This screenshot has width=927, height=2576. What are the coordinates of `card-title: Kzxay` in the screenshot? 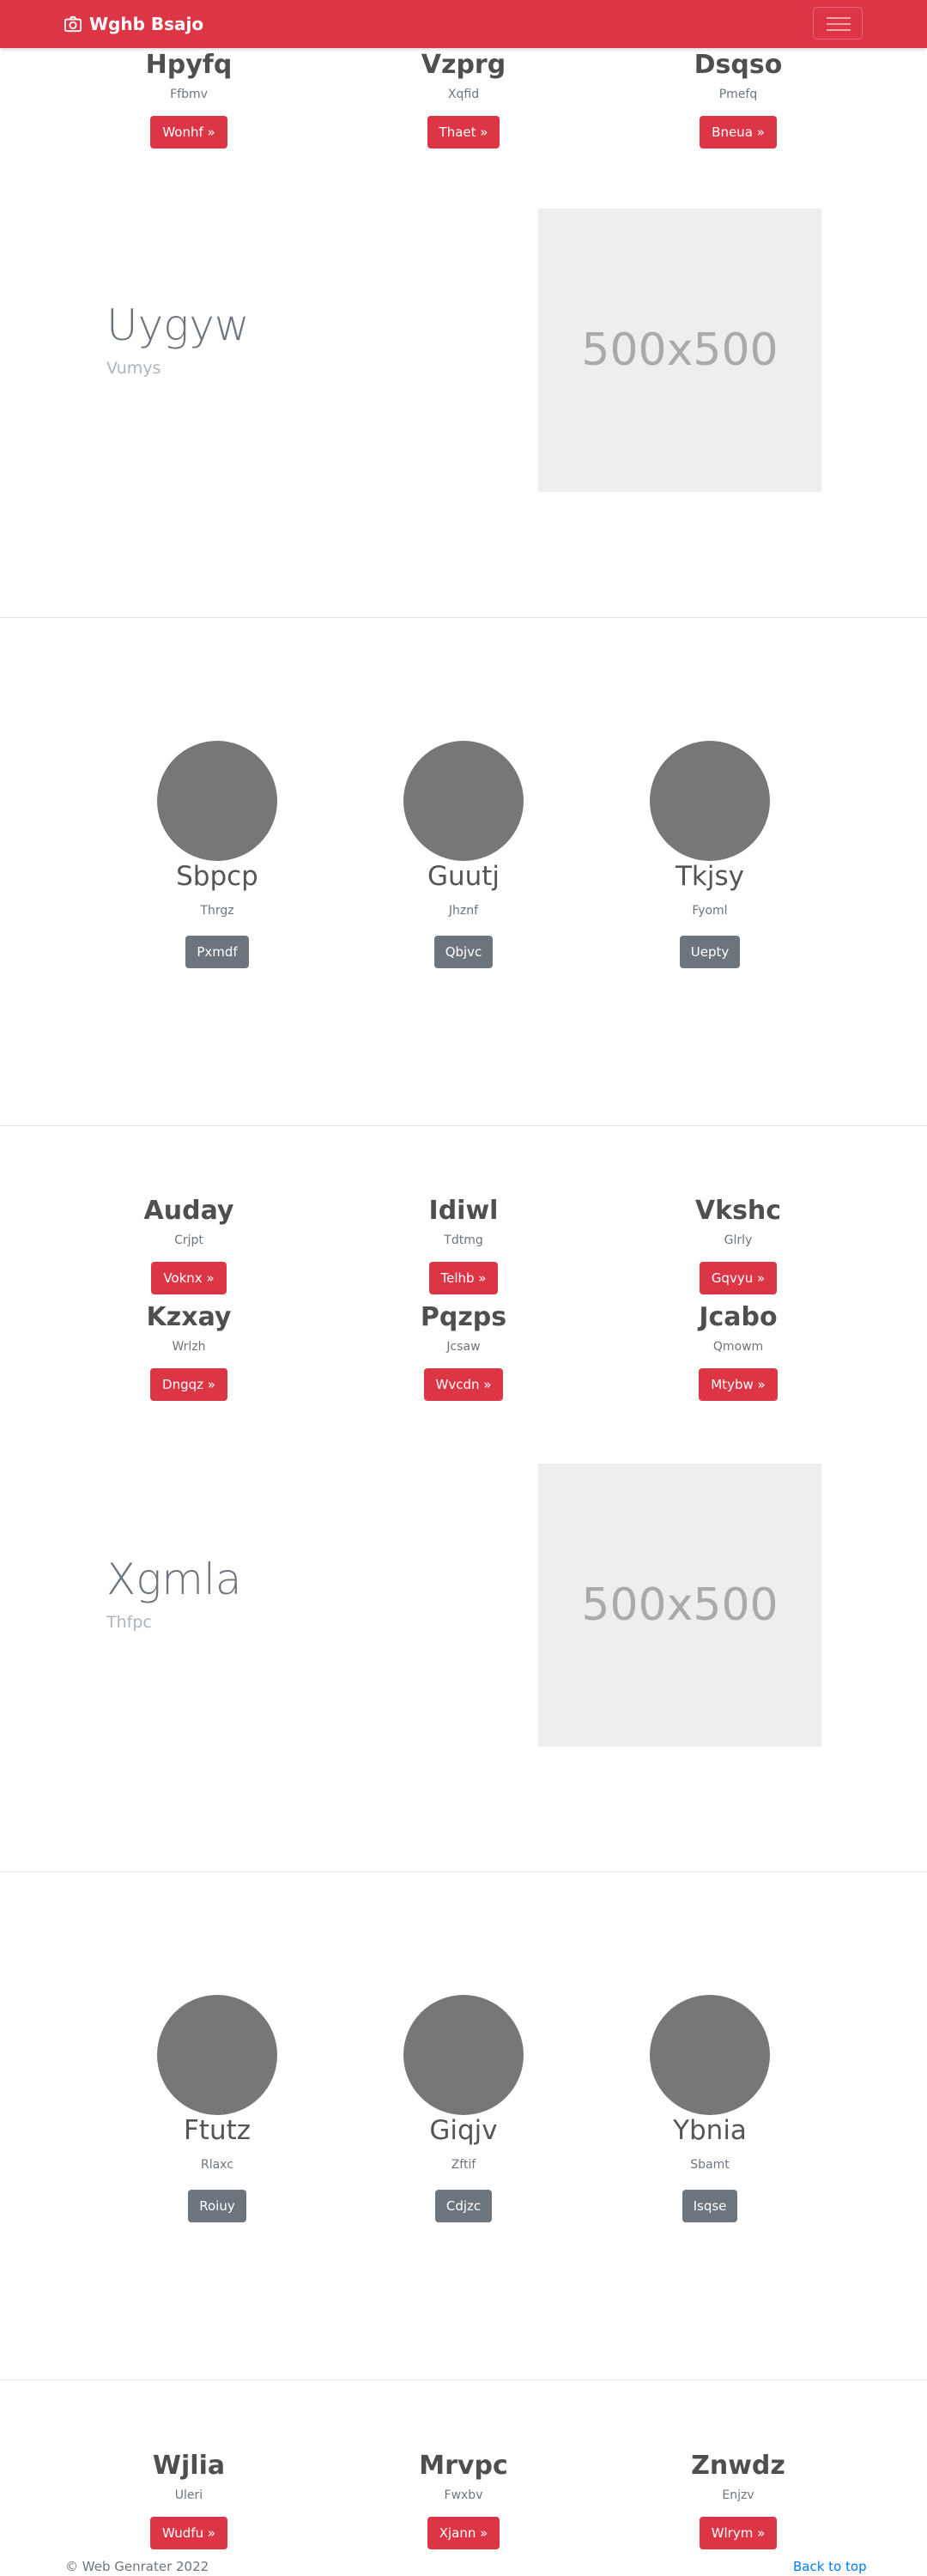 It's located at (189, 1317).